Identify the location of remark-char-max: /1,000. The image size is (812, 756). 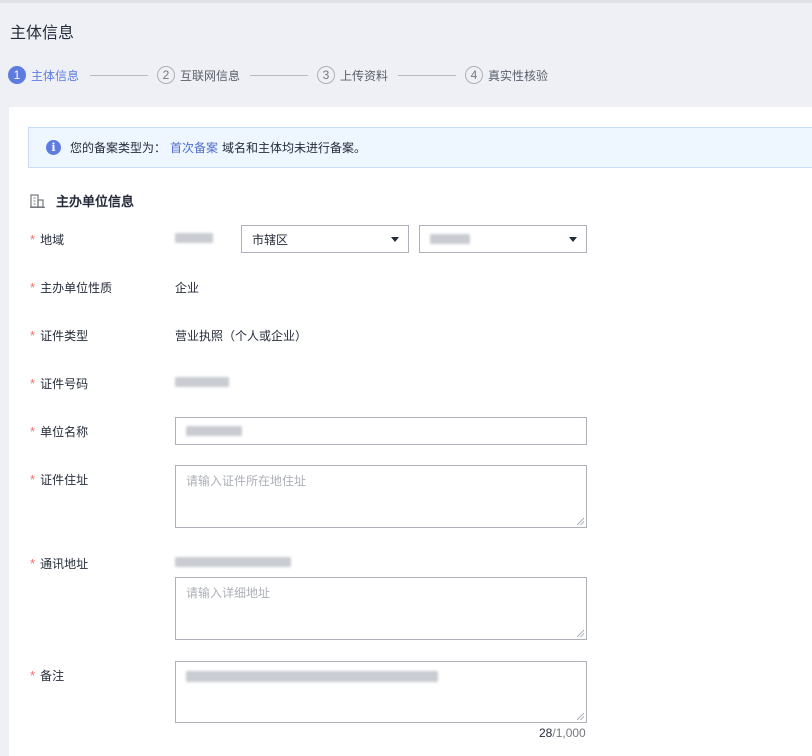
(569, 733).